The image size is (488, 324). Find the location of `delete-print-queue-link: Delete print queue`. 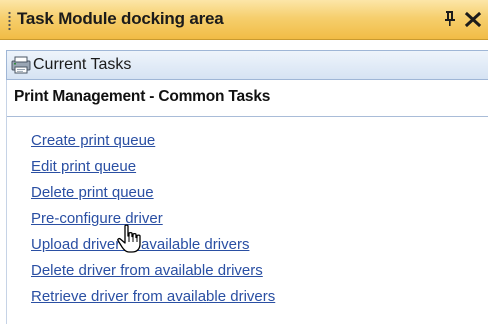

delete-print-queue-link: Delete print queue is located at coordinates (92, 192).